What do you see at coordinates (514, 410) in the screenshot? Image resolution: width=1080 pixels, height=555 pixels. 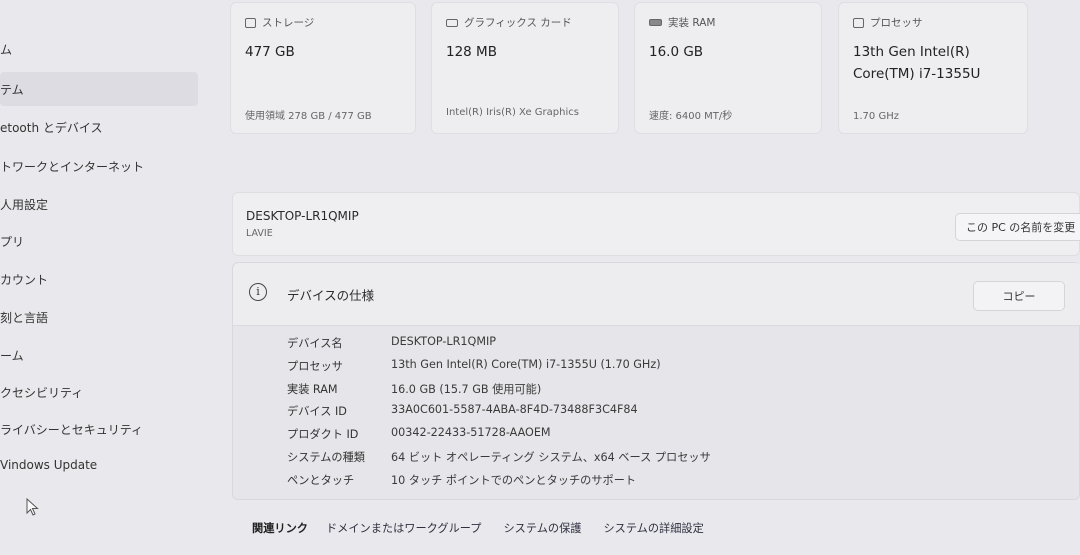 I see `spec-value: 33A0C601-5587-4ABA-8F4D-73488F3C4F84` at bounding box center [514, 410].